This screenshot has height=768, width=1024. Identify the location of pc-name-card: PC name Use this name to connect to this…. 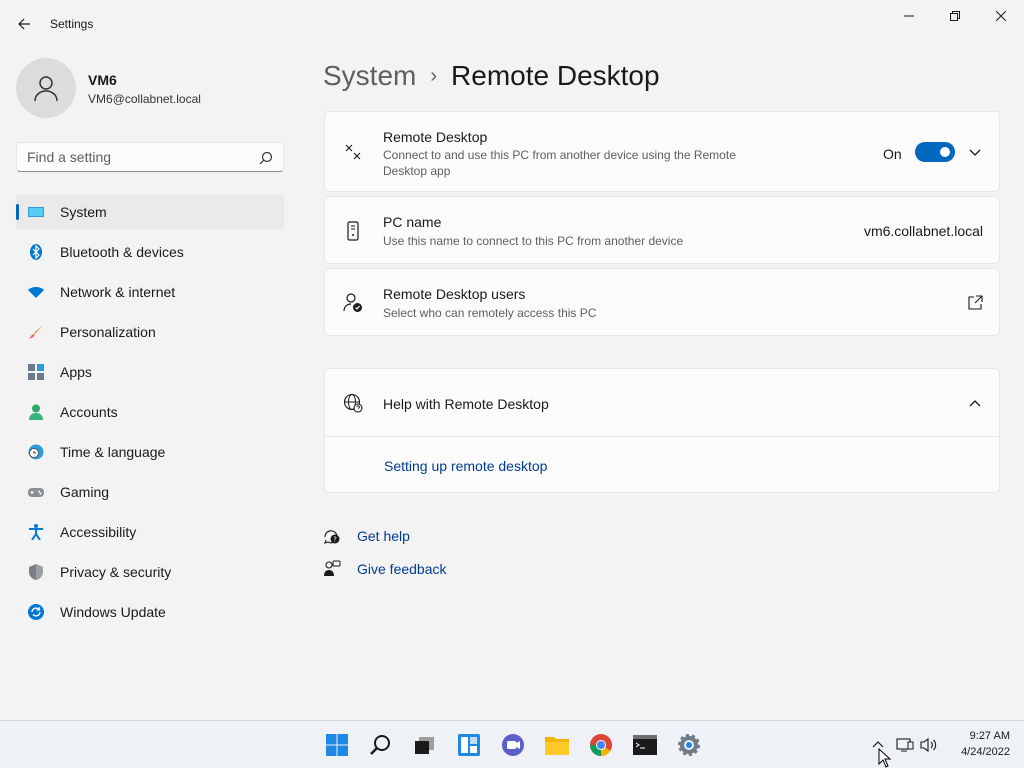
(662, 230).